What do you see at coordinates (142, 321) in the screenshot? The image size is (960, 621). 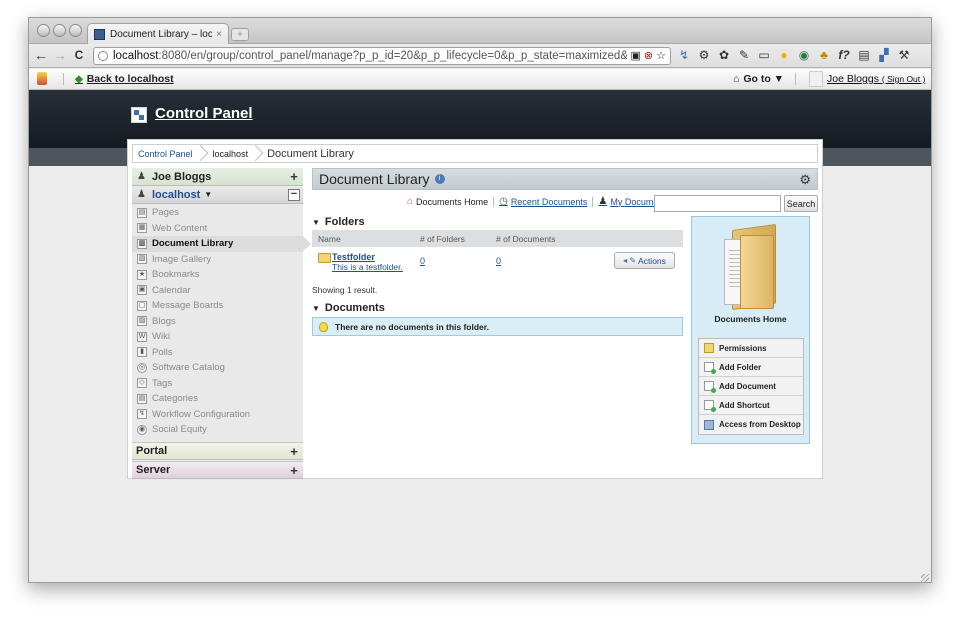 I see `blogs-icon: ▨` at bounding box center [142, 321].